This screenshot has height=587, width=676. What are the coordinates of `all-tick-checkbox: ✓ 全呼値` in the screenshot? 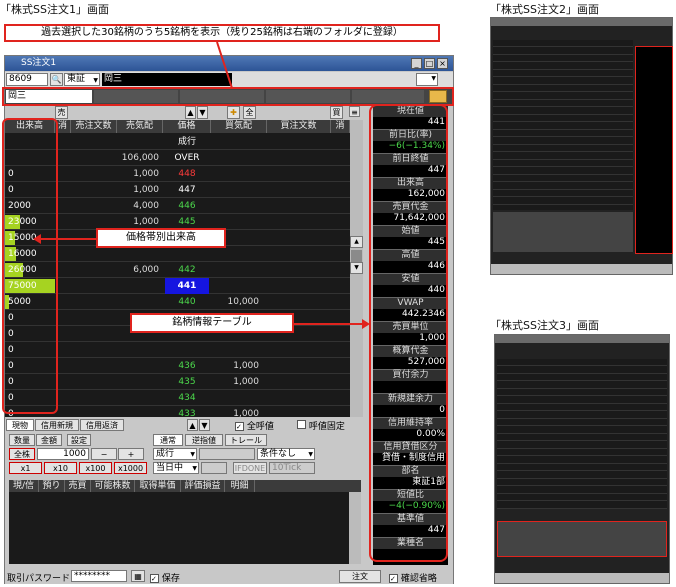 It's located at (254, 425).